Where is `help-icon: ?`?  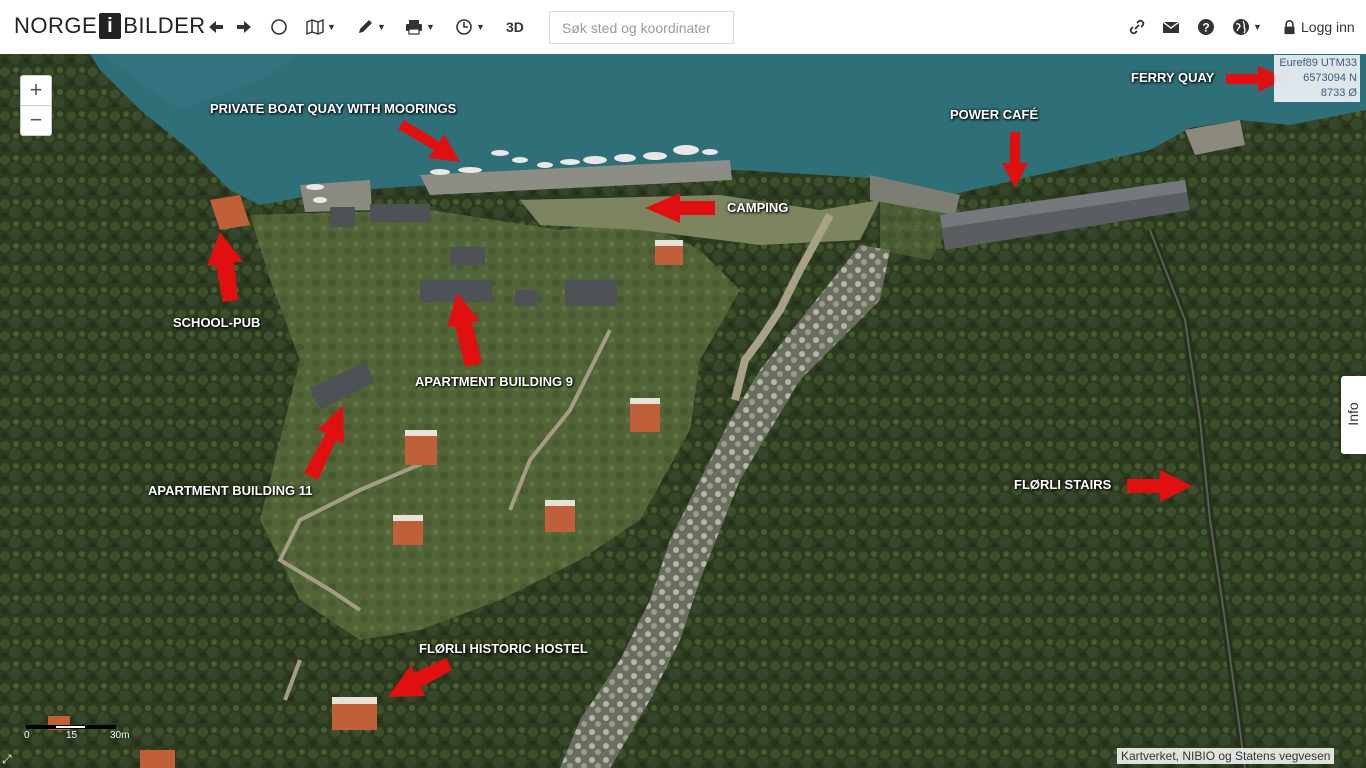
help-icon: ? is located at coordinates (1206, 27).